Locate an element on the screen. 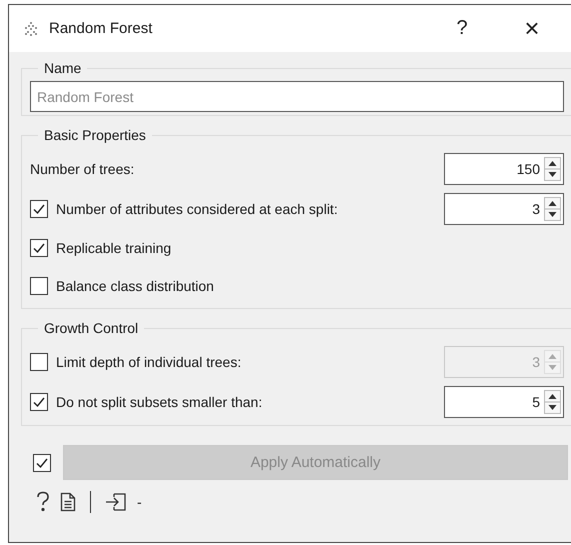 The height and width of the screenshot is (545, 571). spin-box: 3 is located at coordinates (504, 209).